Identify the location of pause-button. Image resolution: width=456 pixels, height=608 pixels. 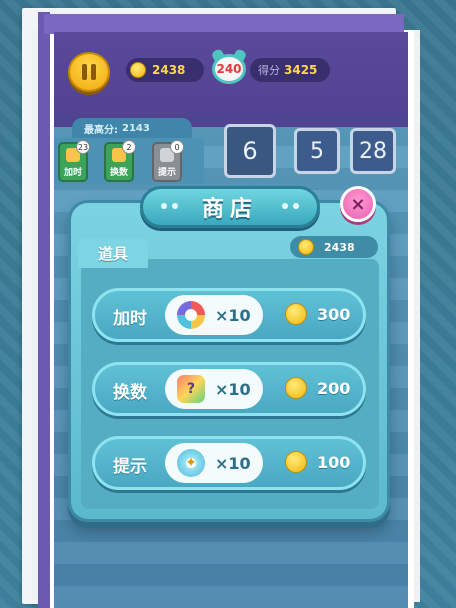
(89, 72).